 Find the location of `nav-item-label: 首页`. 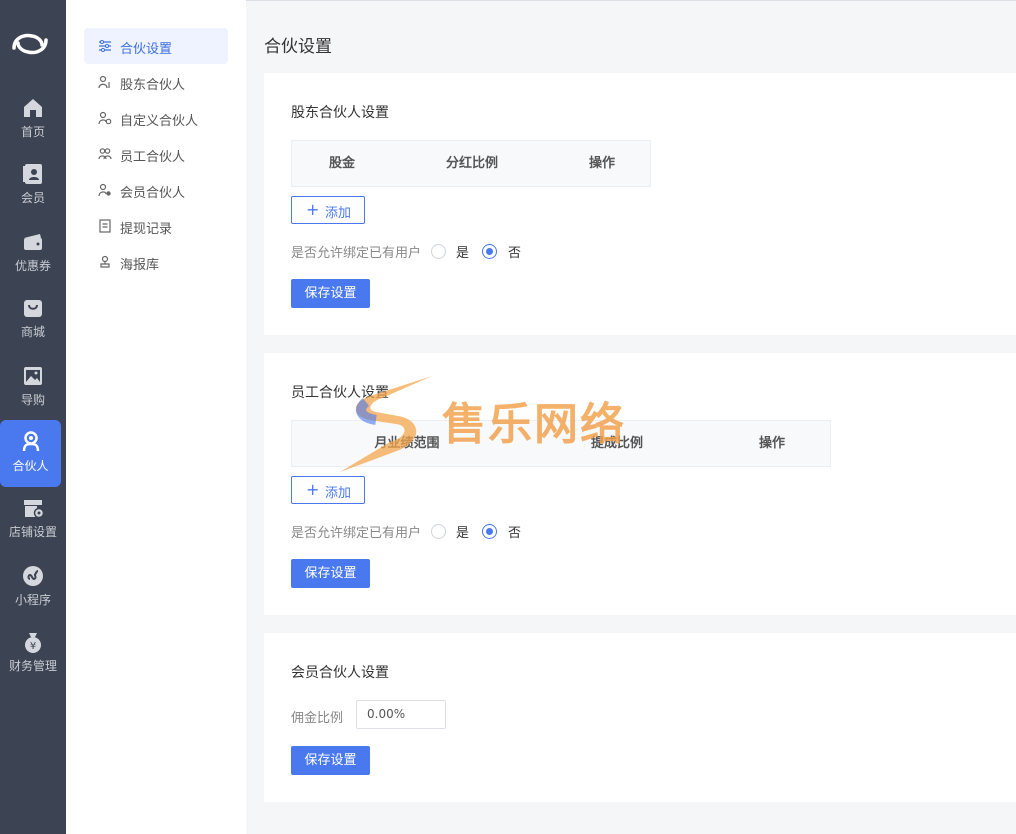

nav-item-label: 首页 is located at coordinates (32, 132).